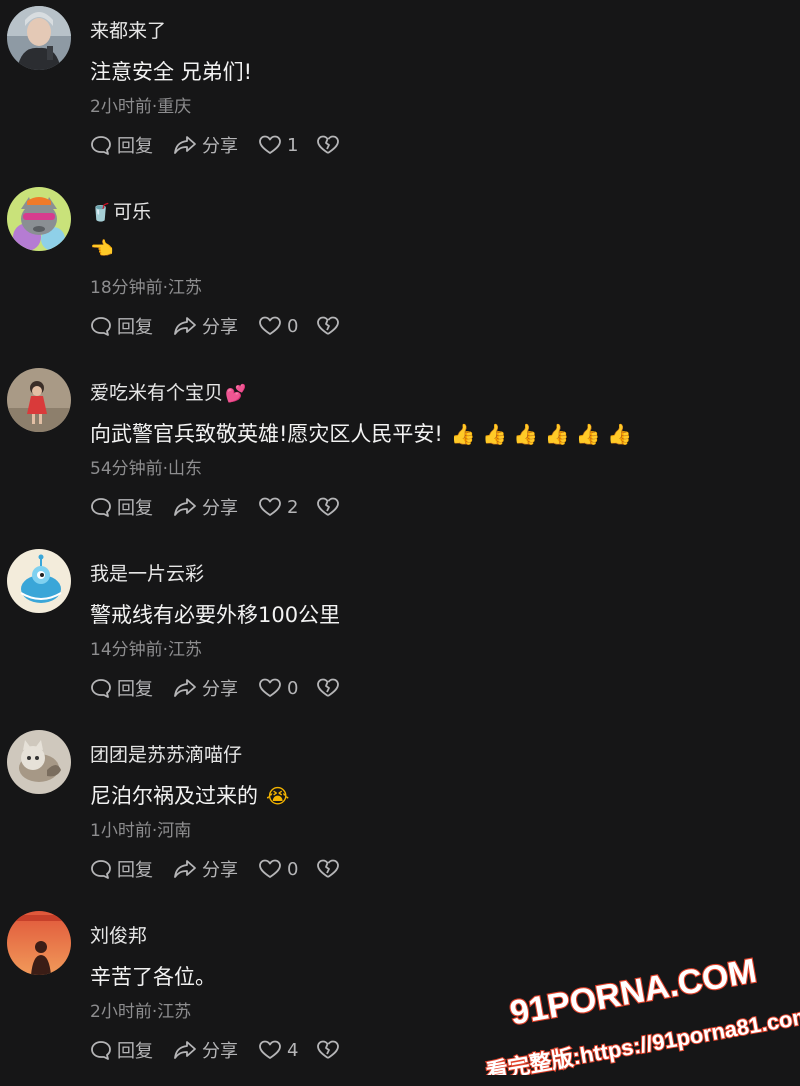  What do you see at coordinates (541, 434) in the screenshot?
I see `thumbs-up-emojis: 👍 👍 👍 👍 👍 👍` at bounding box center [541, 434].